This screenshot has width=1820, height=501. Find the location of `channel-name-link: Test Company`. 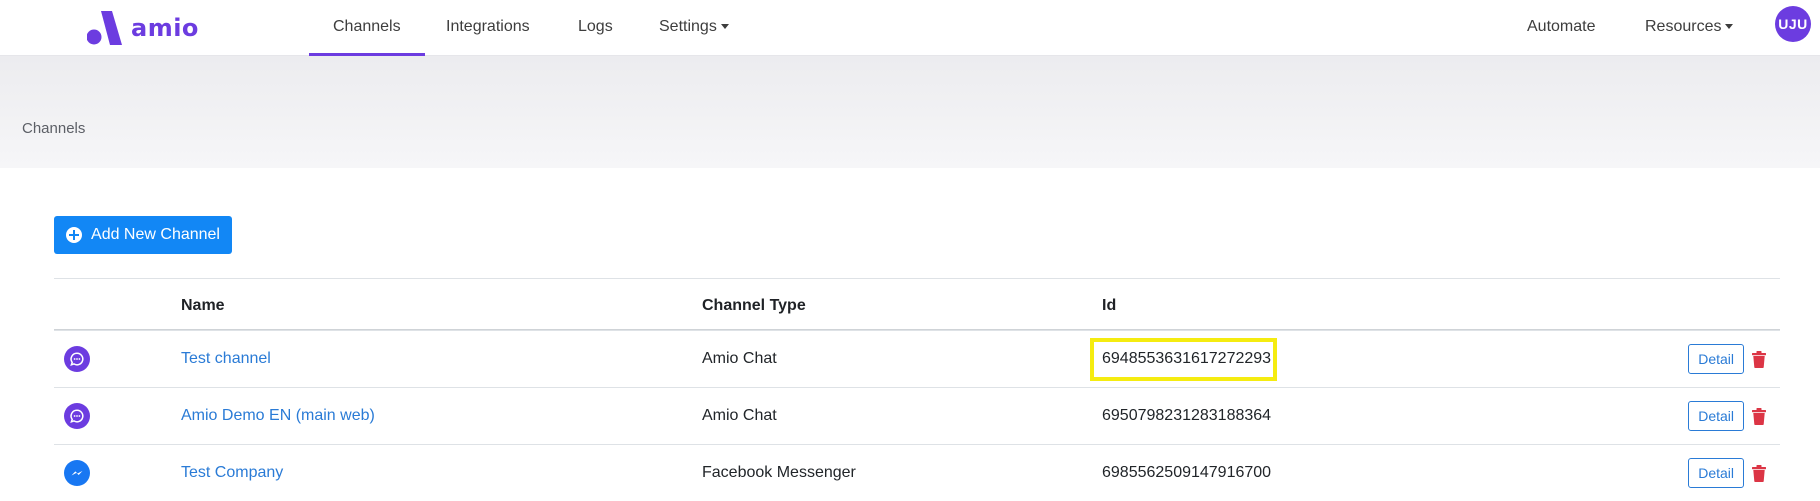

channel-name-link: Test Company is located at coordinates (232, 473).